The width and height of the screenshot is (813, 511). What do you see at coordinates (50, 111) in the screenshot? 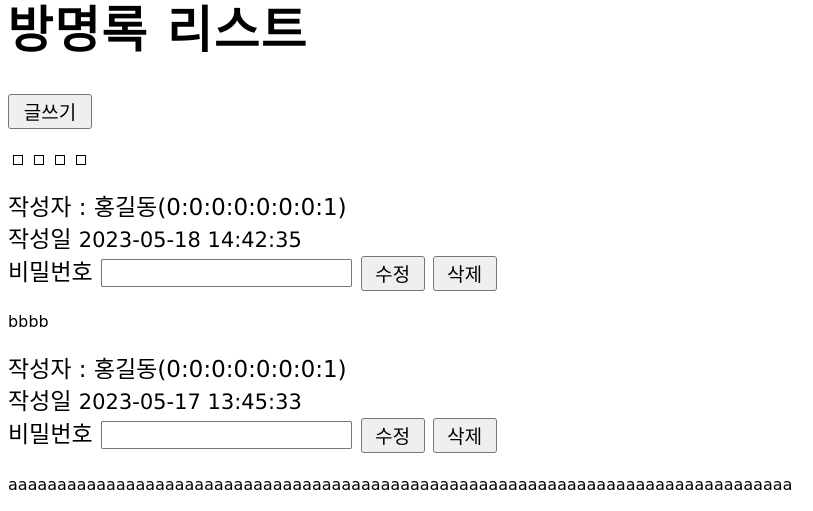
I see `write-button: 글쓰기` at bounding box center [50, 111].